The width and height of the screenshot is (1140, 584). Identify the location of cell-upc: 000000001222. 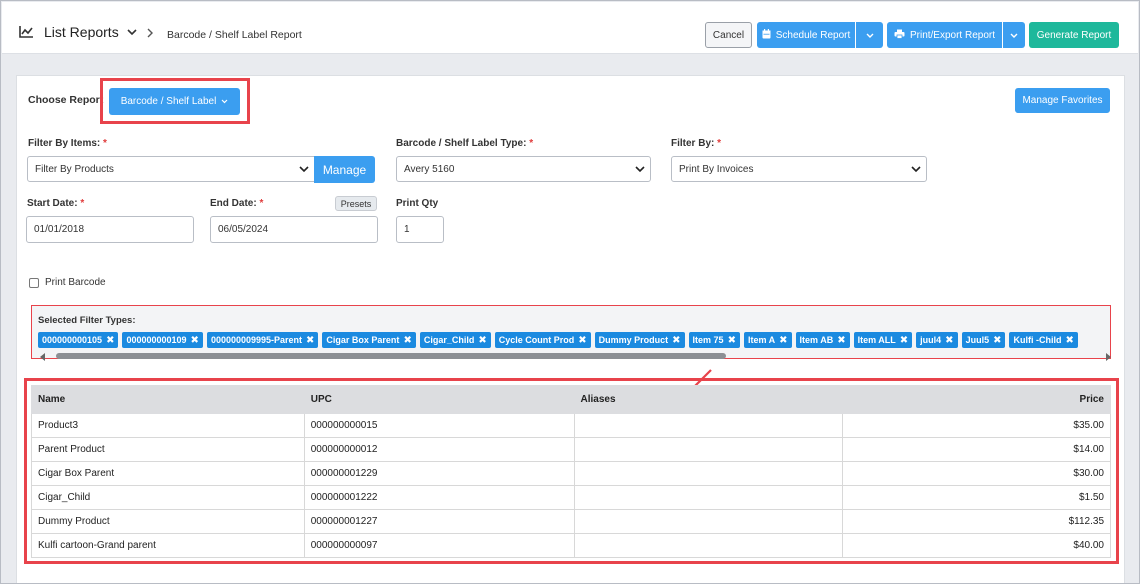
(439, 497).